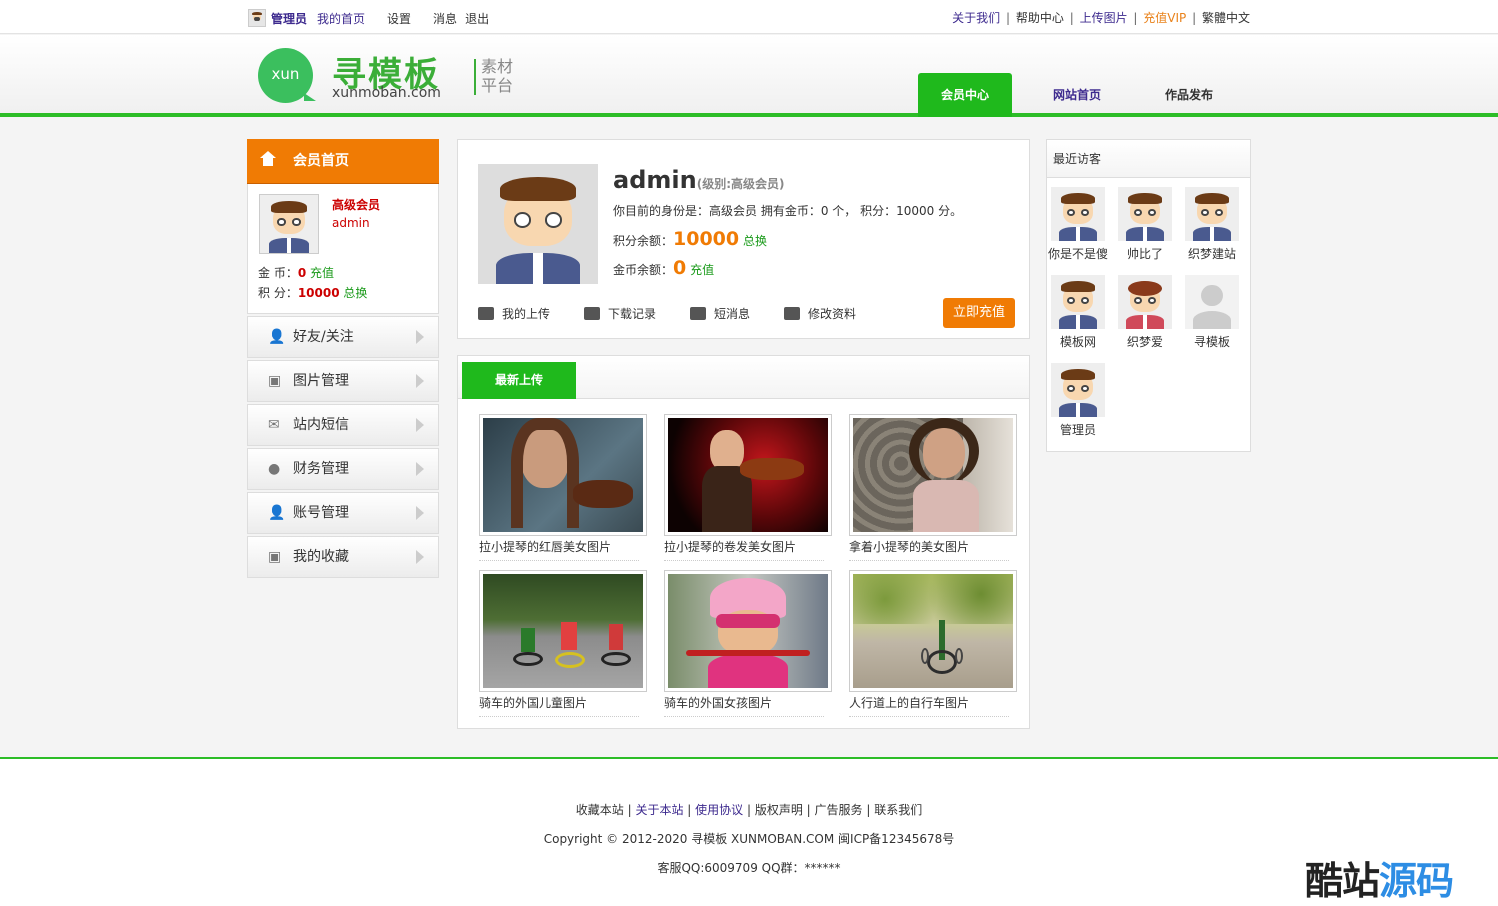 The height and width of the screenshot is (906, 1498). I want to click on logo-subtitle: 素材 平台, so click(501, 76).